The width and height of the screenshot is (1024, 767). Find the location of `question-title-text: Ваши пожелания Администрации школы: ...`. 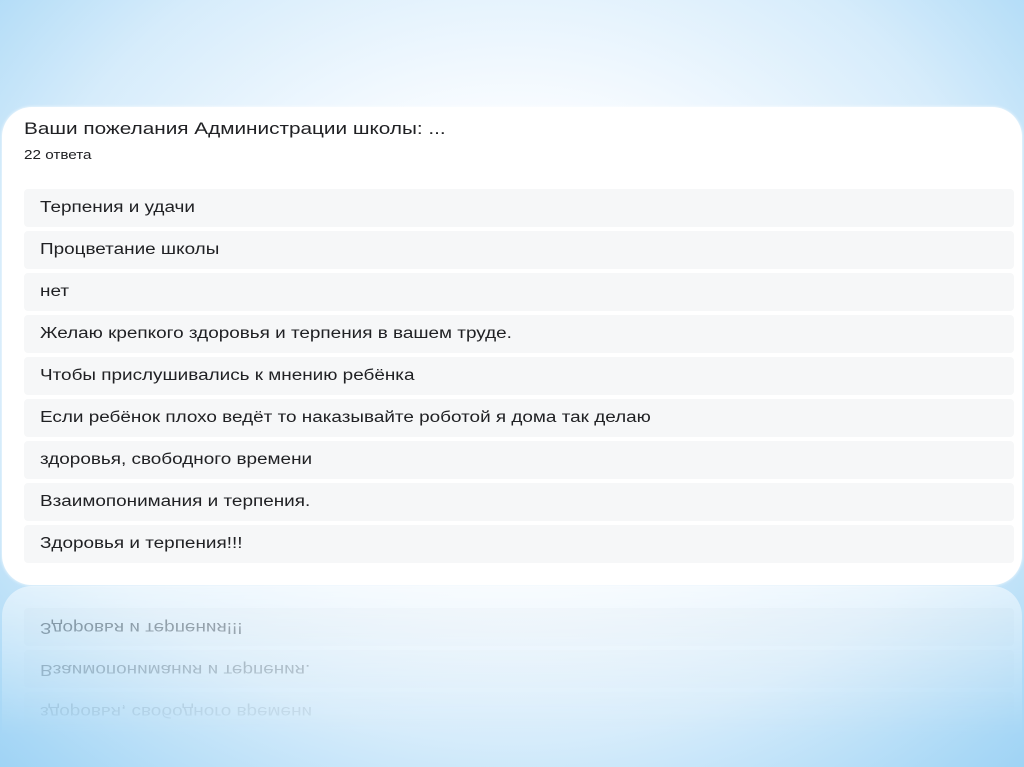

question-title-text: Ваши пожелания Администрации школы: ... is located at coordinates (235, 128).